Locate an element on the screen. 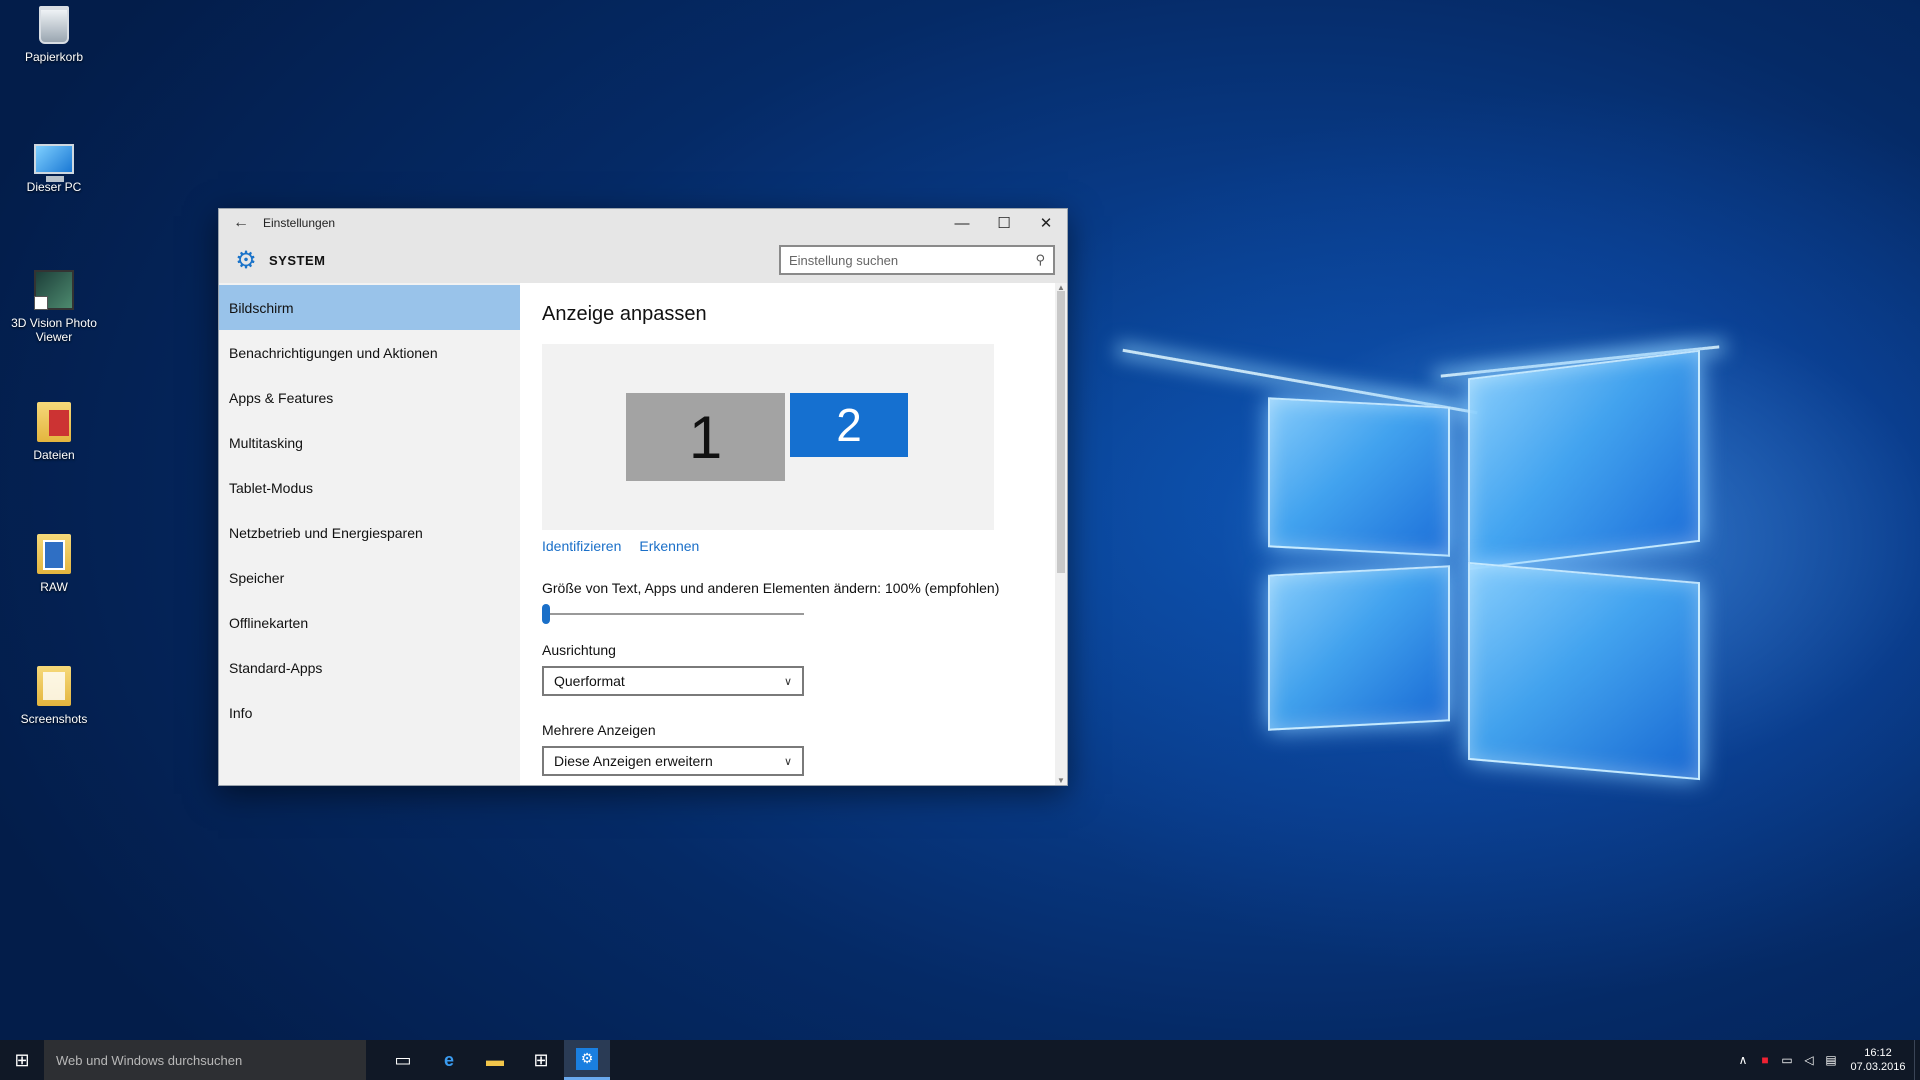 This screenshot has width=1920, height=1080. scrollbar-thumb is located at coordinates (1061, 432).